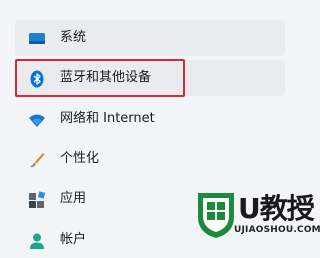 This screenshot has width=320, height=258. I want to click on nav-item-label: 个性化, so click(80, 158).